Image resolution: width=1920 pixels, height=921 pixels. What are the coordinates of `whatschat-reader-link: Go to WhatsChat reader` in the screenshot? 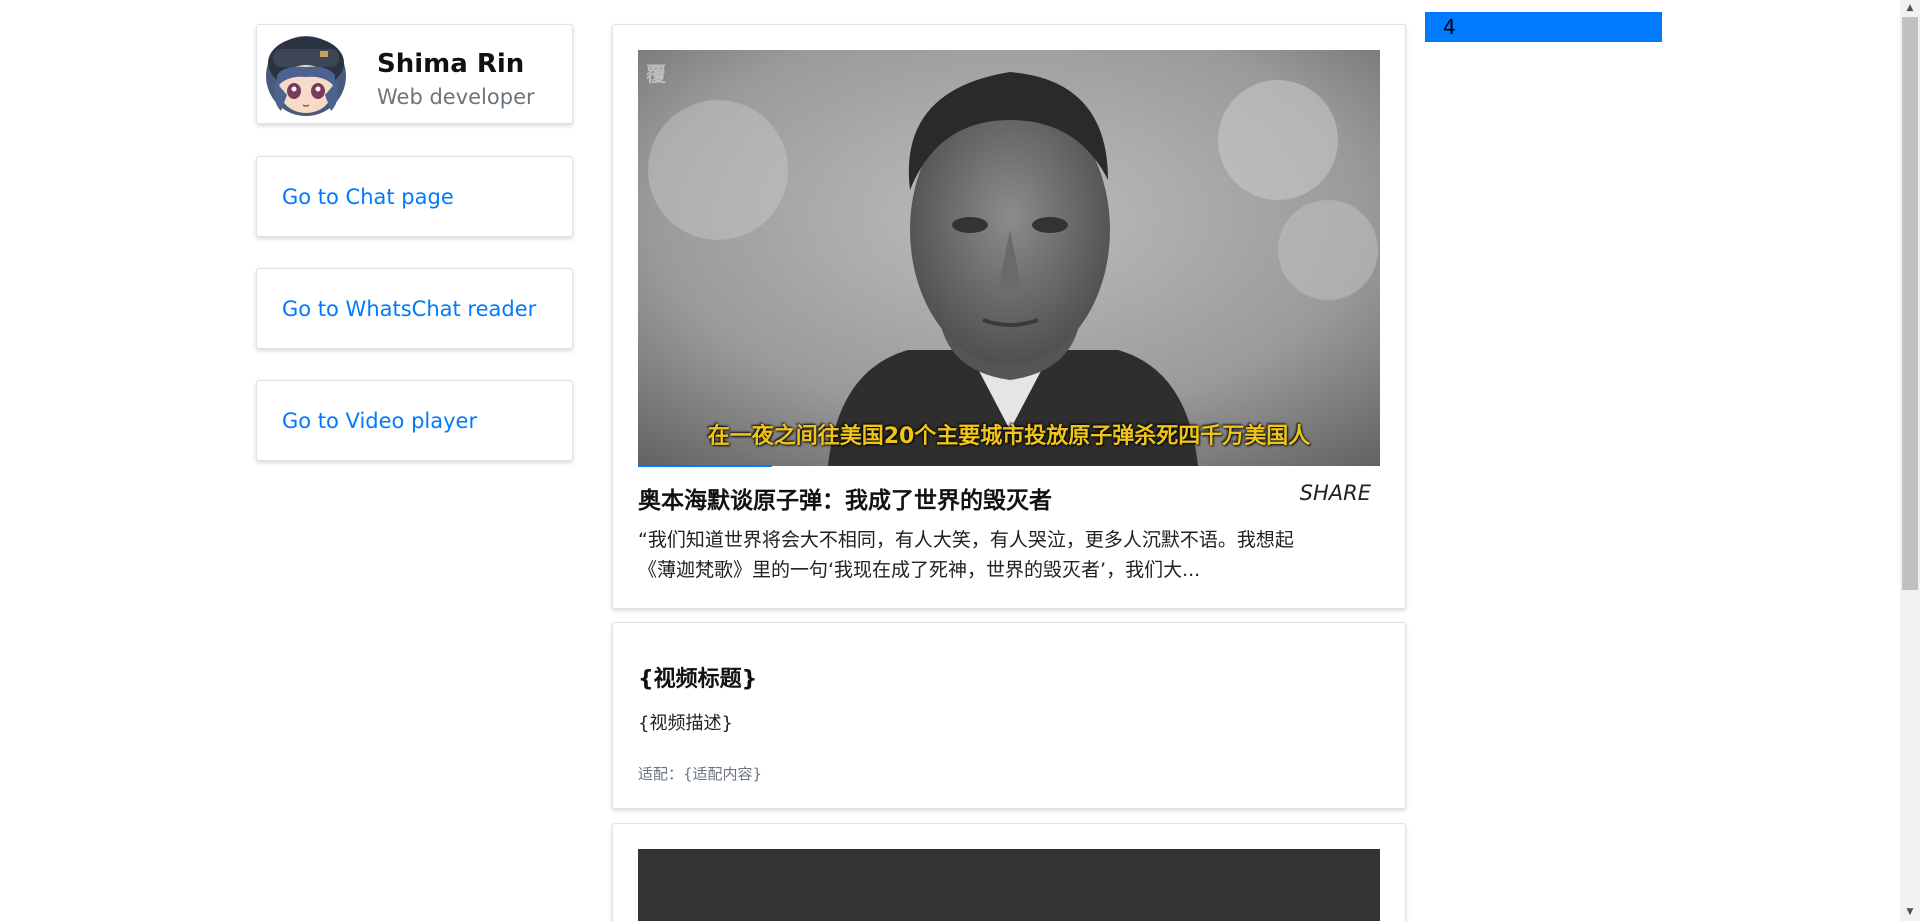 It's located at (409, 309).